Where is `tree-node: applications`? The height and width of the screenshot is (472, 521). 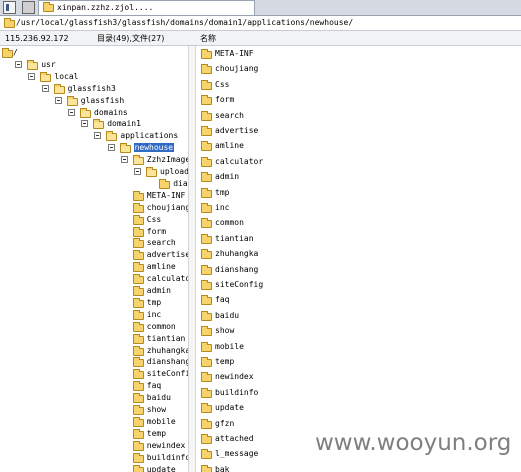
tree-node: applications is located at coordinates (94, 136).